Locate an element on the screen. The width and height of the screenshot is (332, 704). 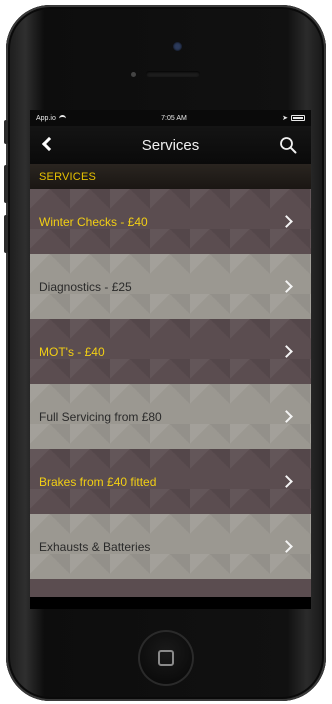
navigation-bar: Services is located at coordinates (170, 145).